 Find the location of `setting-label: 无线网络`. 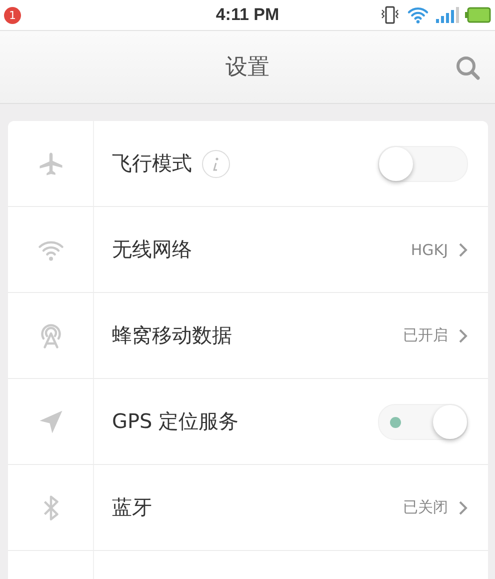

setting-label: 无线网络 is located at coordinates (152, 249).